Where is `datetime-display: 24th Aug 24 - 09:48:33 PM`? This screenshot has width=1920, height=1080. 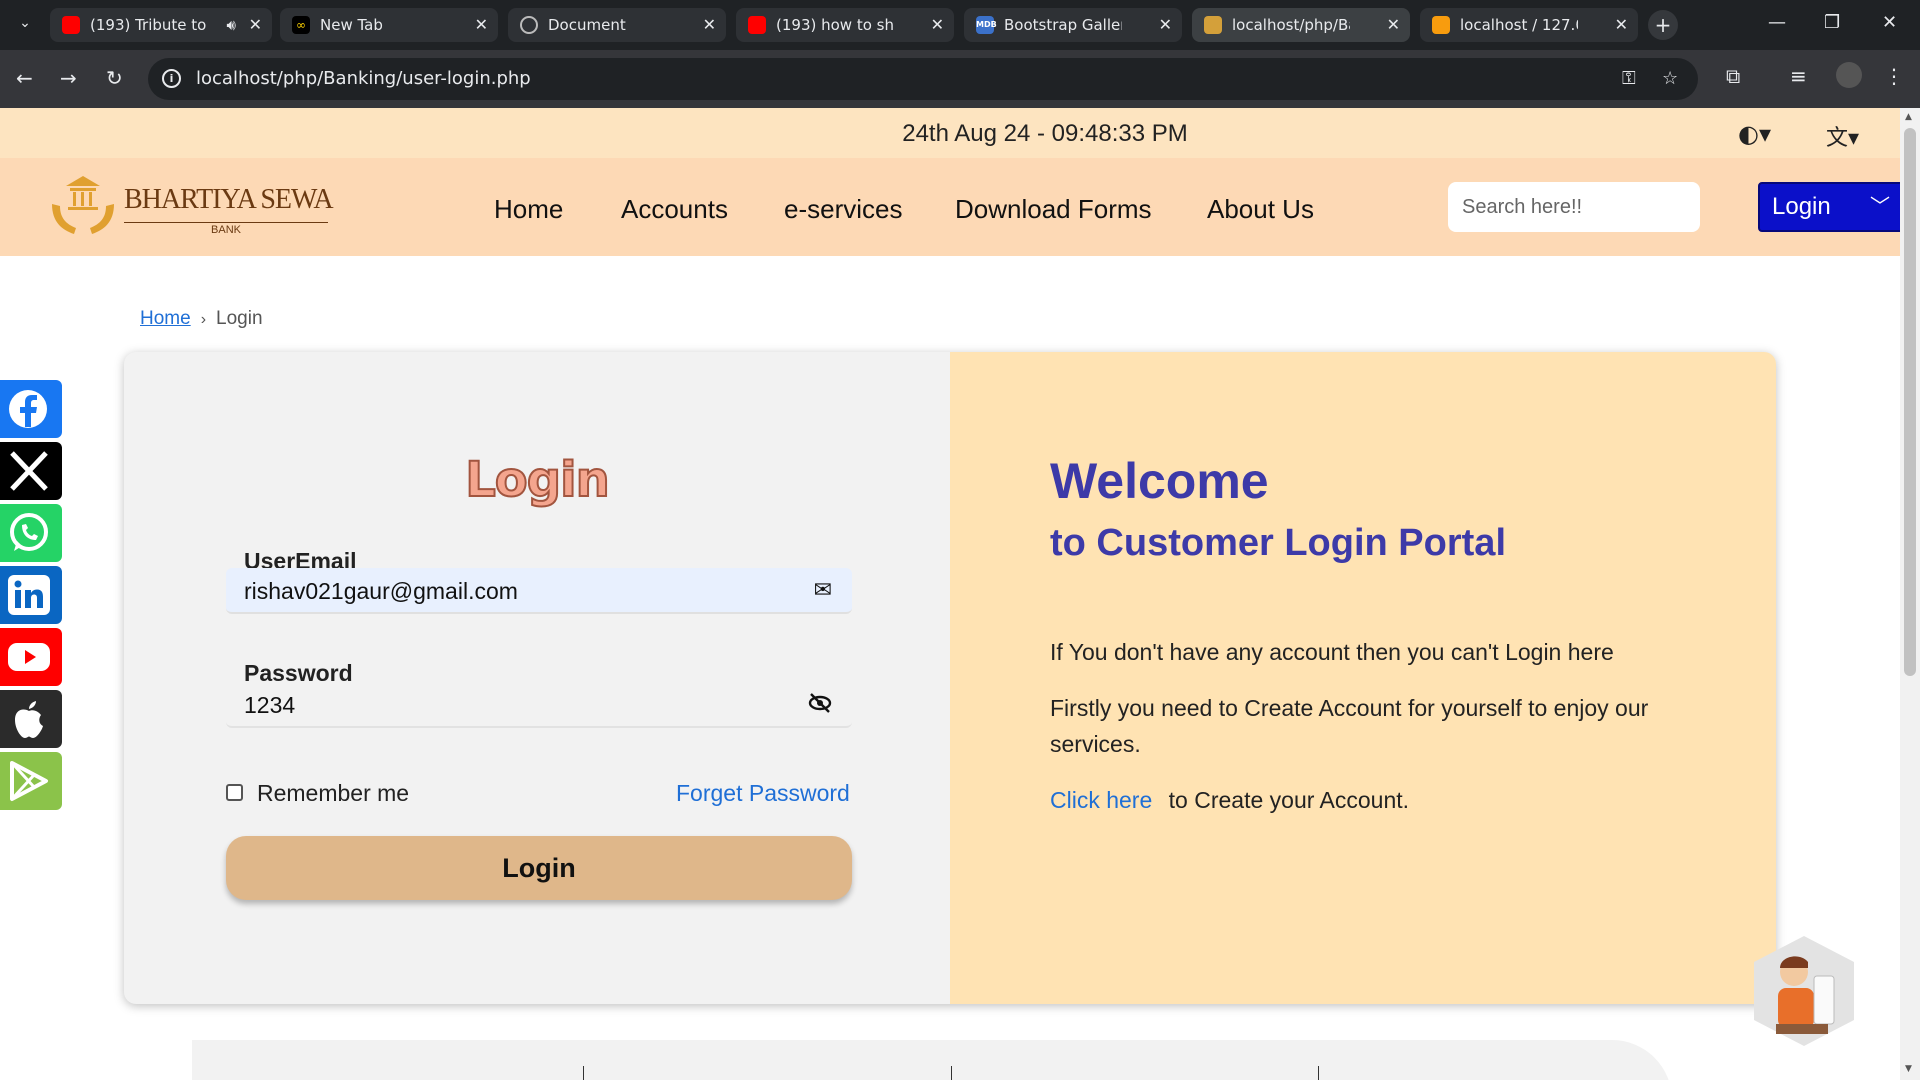 datetime-display: 24th Aug 24 - 09:48:33 PM is located at coordinates (1045, 133).